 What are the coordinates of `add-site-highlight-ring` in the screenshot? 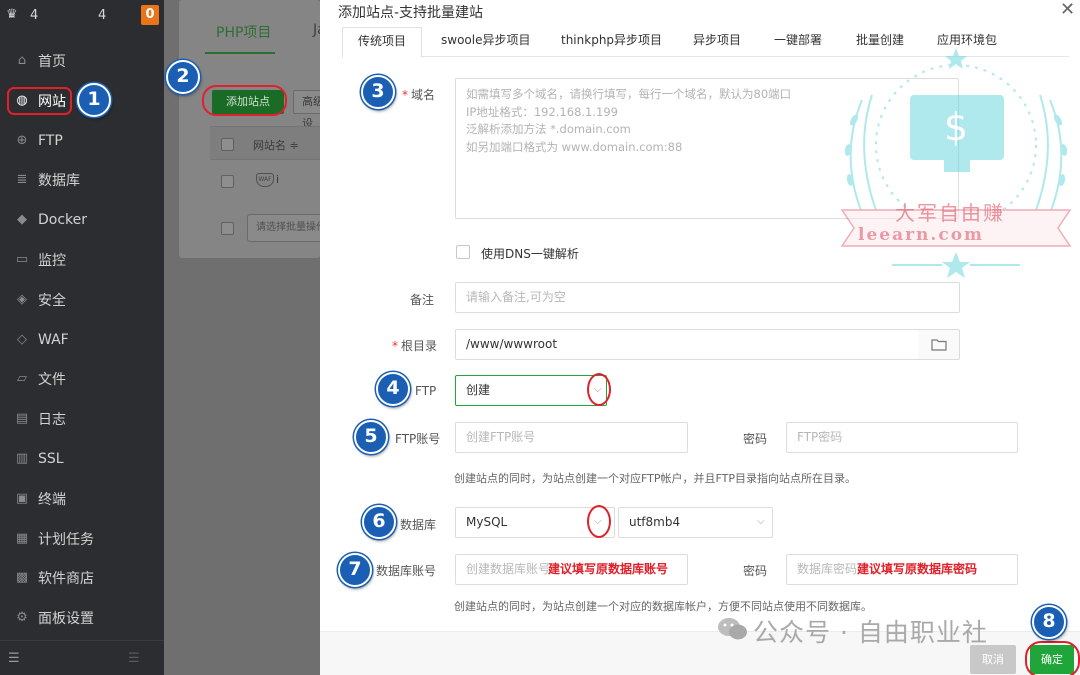 It's located at (244, 100).